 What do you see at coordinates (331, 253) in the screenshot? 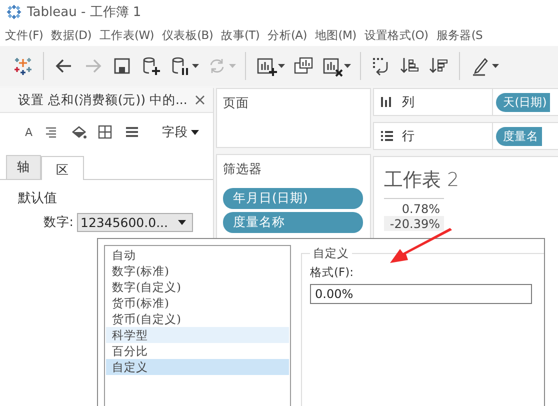
I see `group-title: 自定义` at bounding box center [331, 253].